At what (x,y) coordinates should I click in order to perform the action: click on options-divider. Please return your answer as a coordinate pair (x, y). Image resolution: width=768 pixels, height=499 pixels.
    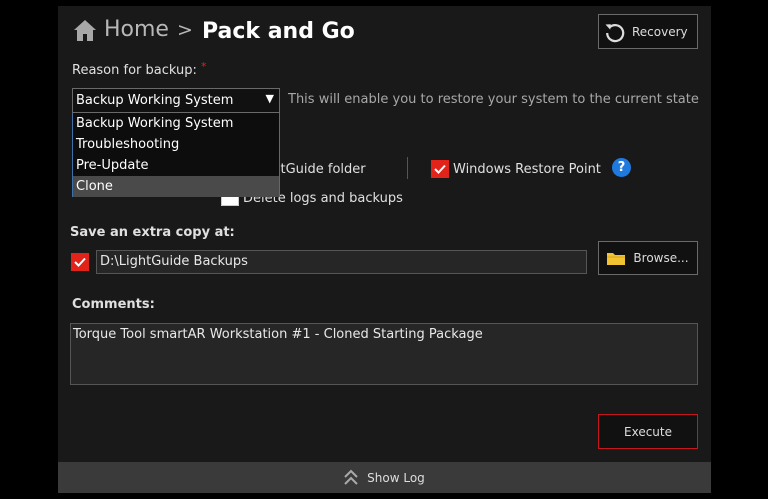
    Looking at the image, I should click on (407, 168).